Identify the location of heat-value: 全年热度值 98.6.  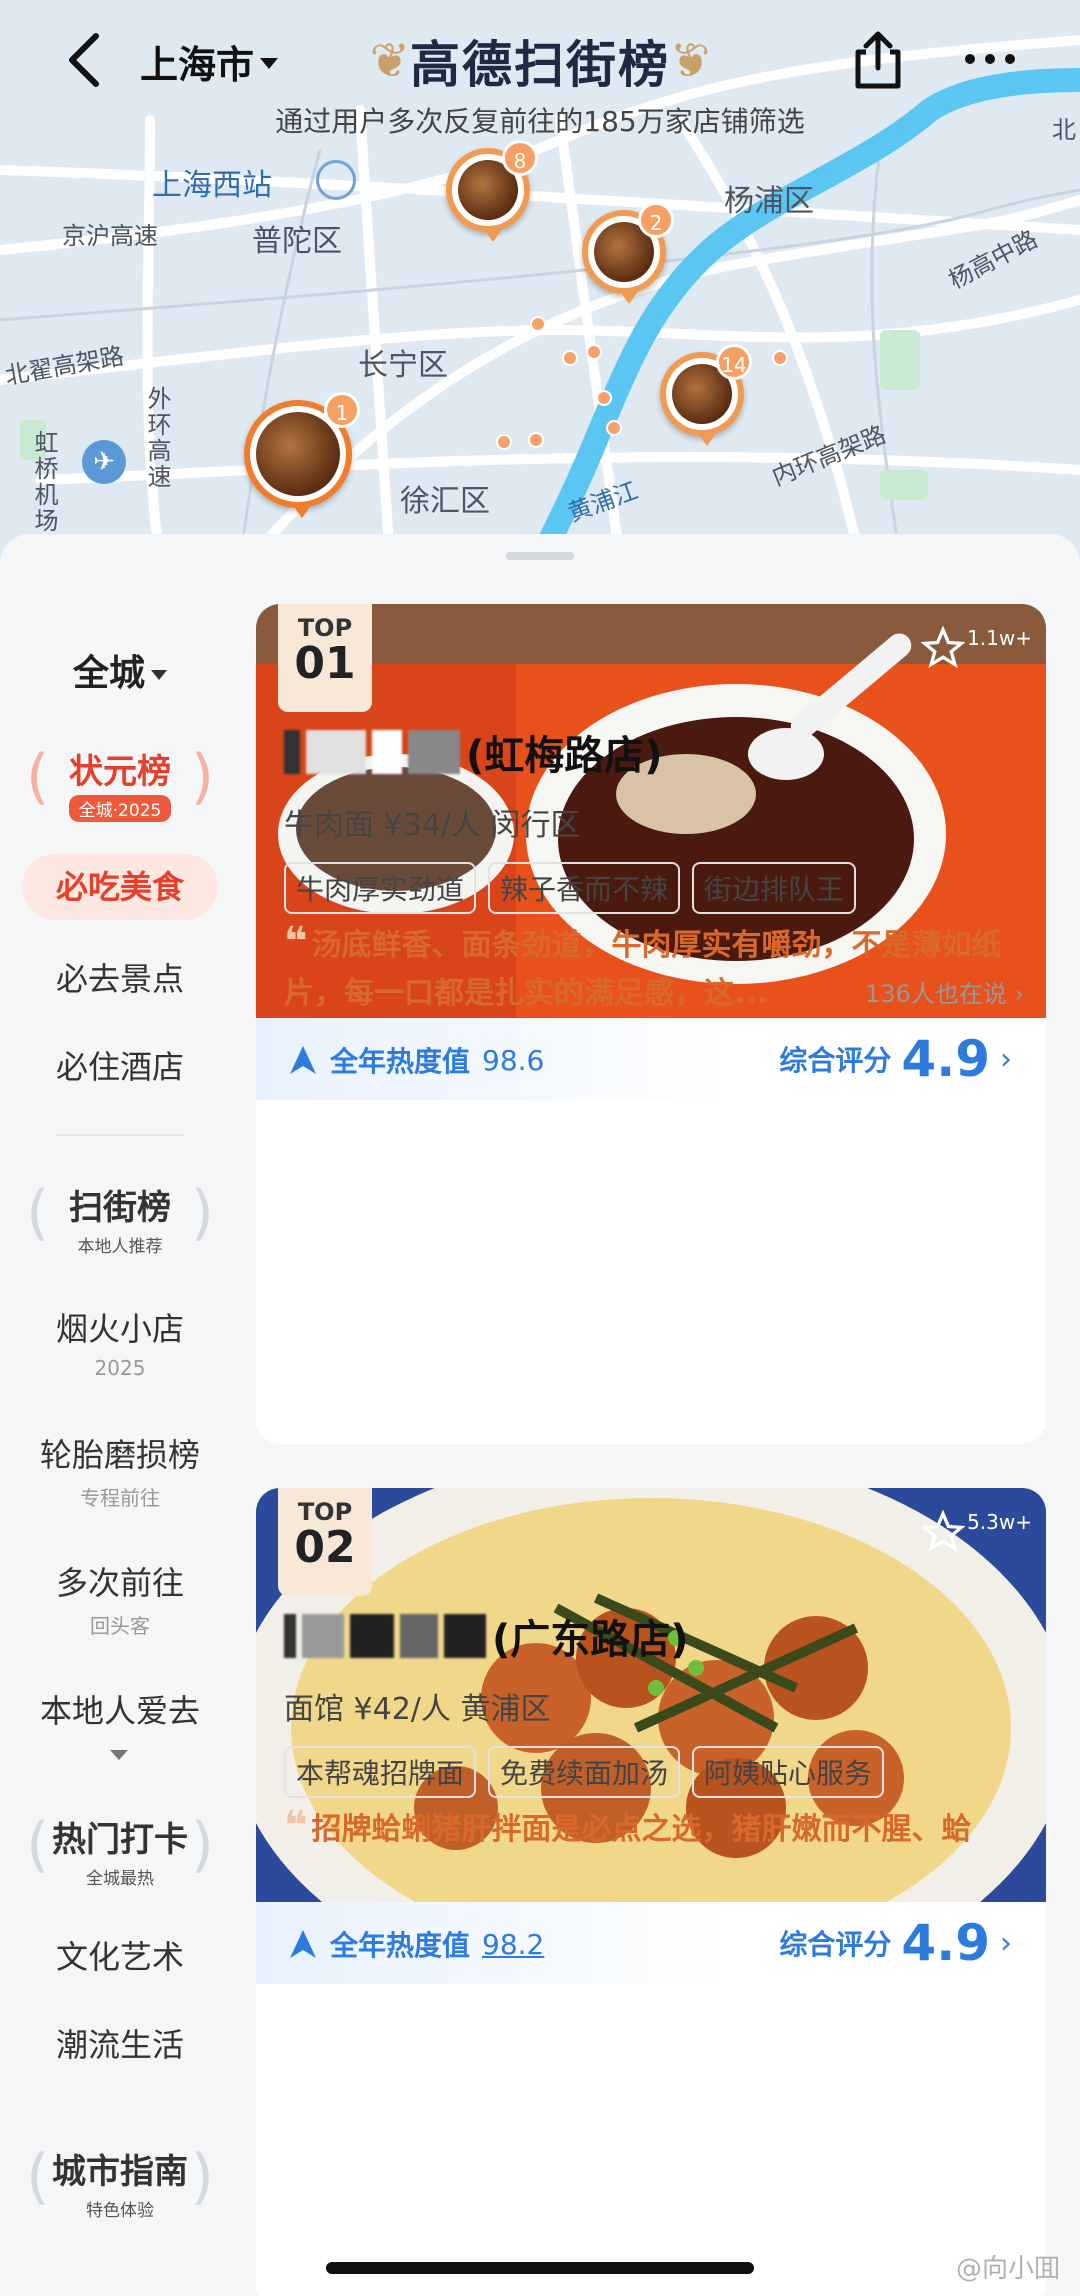
(416, 1060).